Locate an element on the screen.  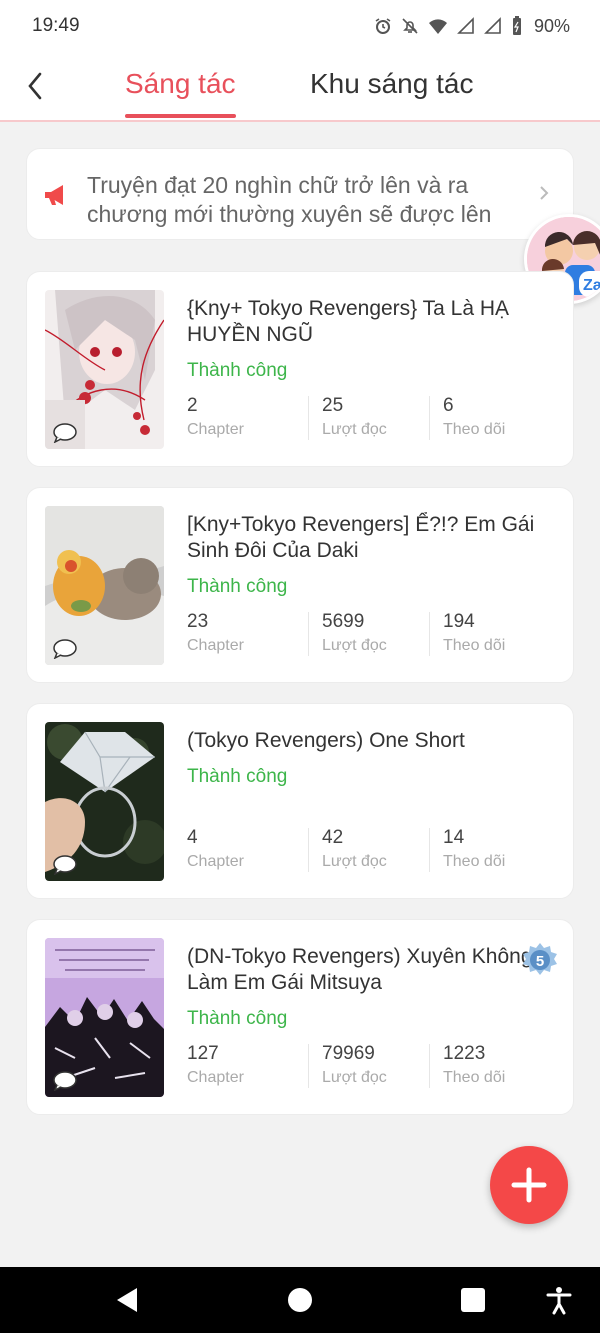
stat-value: 5699 is located at coordinates (343, 621).